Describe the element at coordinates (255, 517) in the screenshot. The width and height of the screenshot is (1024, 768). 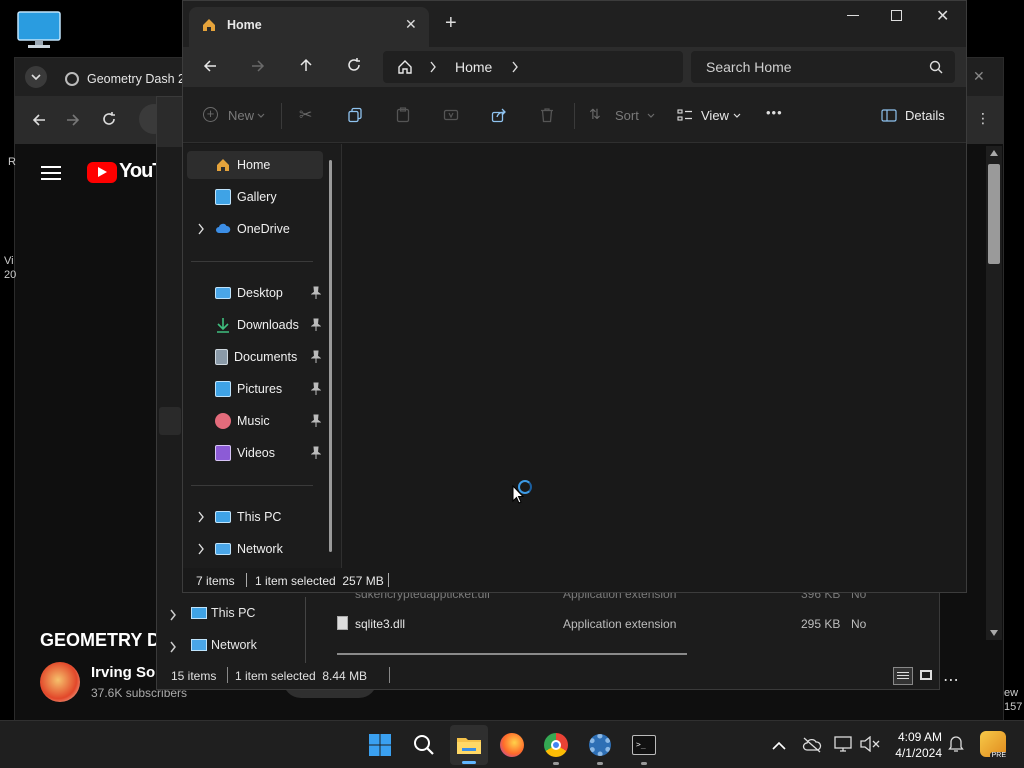
I see `sidebar-item-this-pc: This PC` at that location.